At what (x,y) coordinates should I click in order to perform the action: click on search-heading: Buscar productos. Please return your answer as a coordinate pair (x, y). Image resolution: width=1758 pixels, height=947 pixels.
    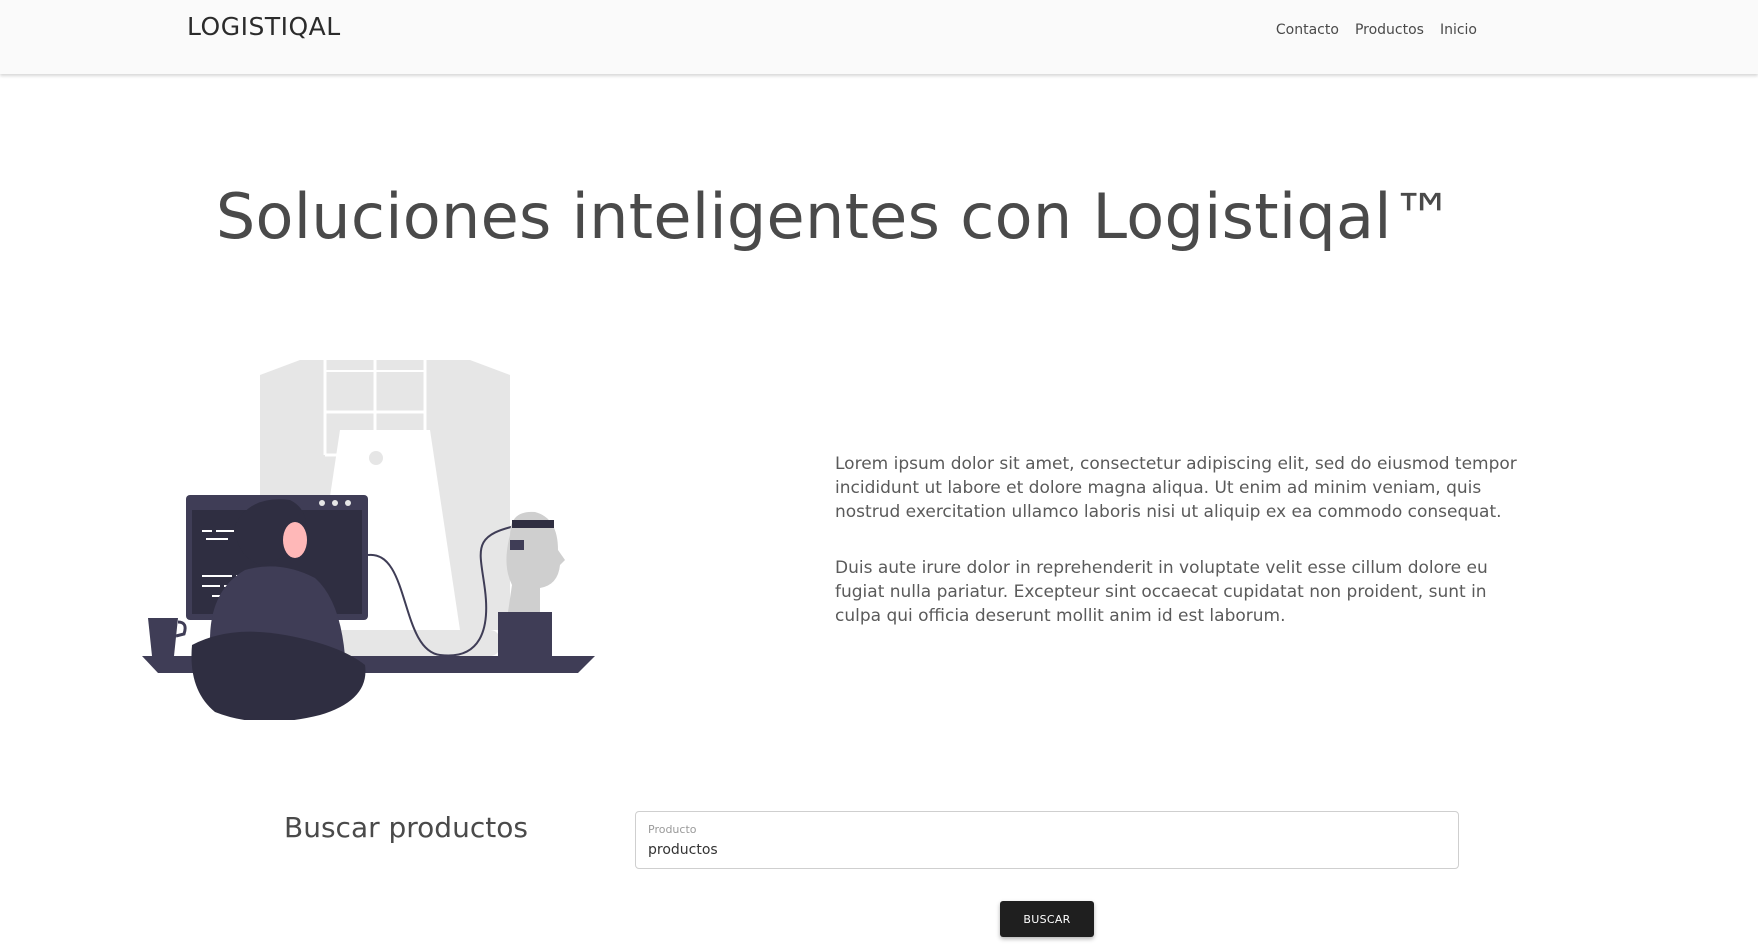
    Looking at the image, I should click on (406, 827).